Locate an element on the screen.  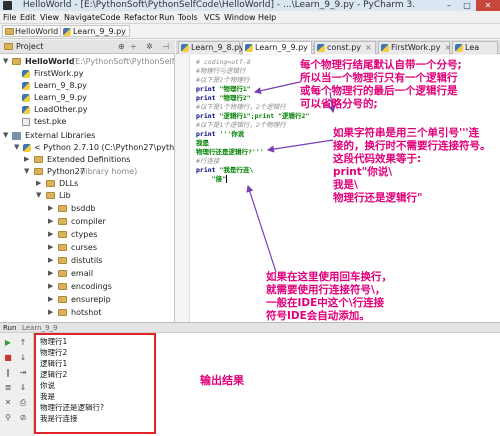
soft-wrap-icon: ⇥ is located at coordinates (23, 373).